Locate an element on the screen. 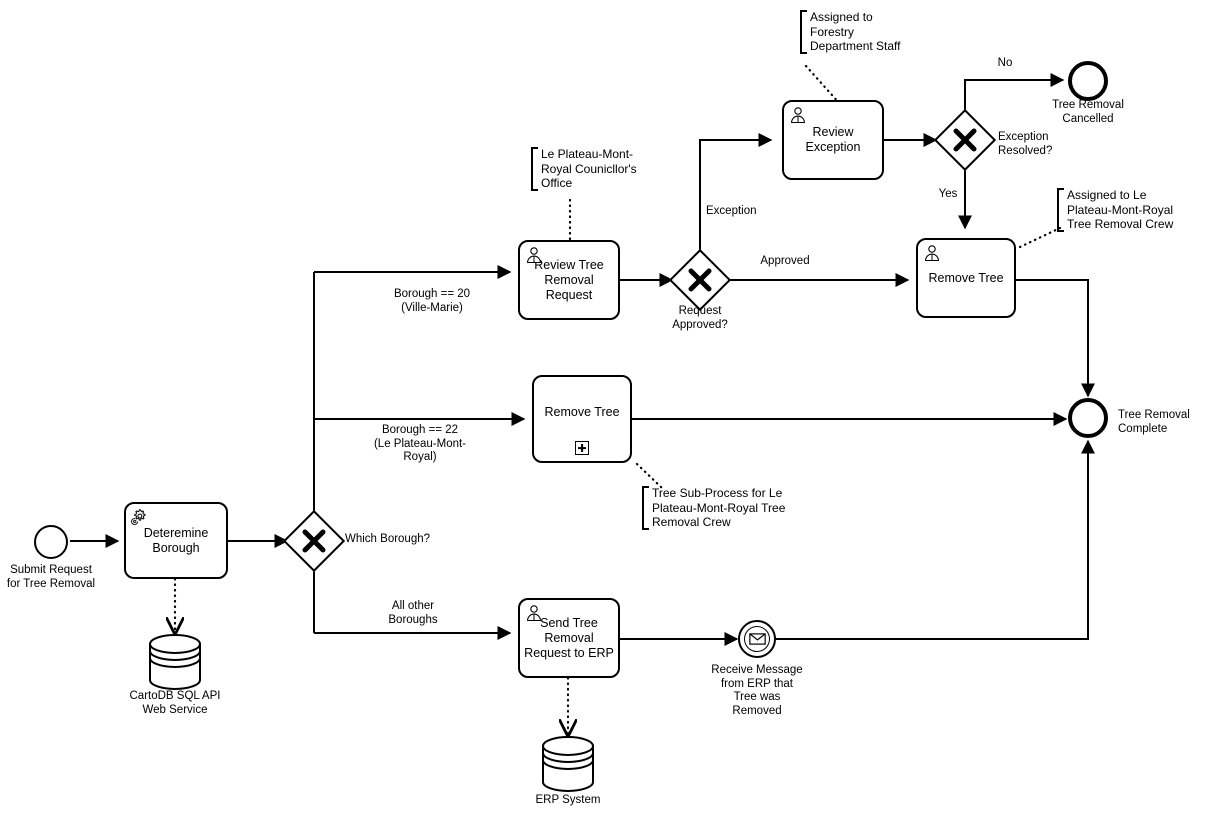 The image size is (1207, 819). datastore-cartodb is located at coordinates (175, 662).